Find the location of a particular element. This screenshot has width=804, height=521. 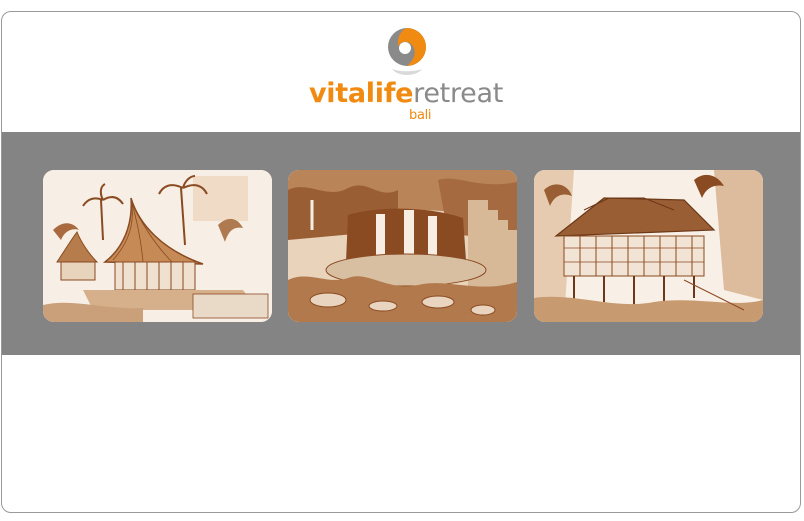

swirl-logo-icon is located at coordinates (407, 51).